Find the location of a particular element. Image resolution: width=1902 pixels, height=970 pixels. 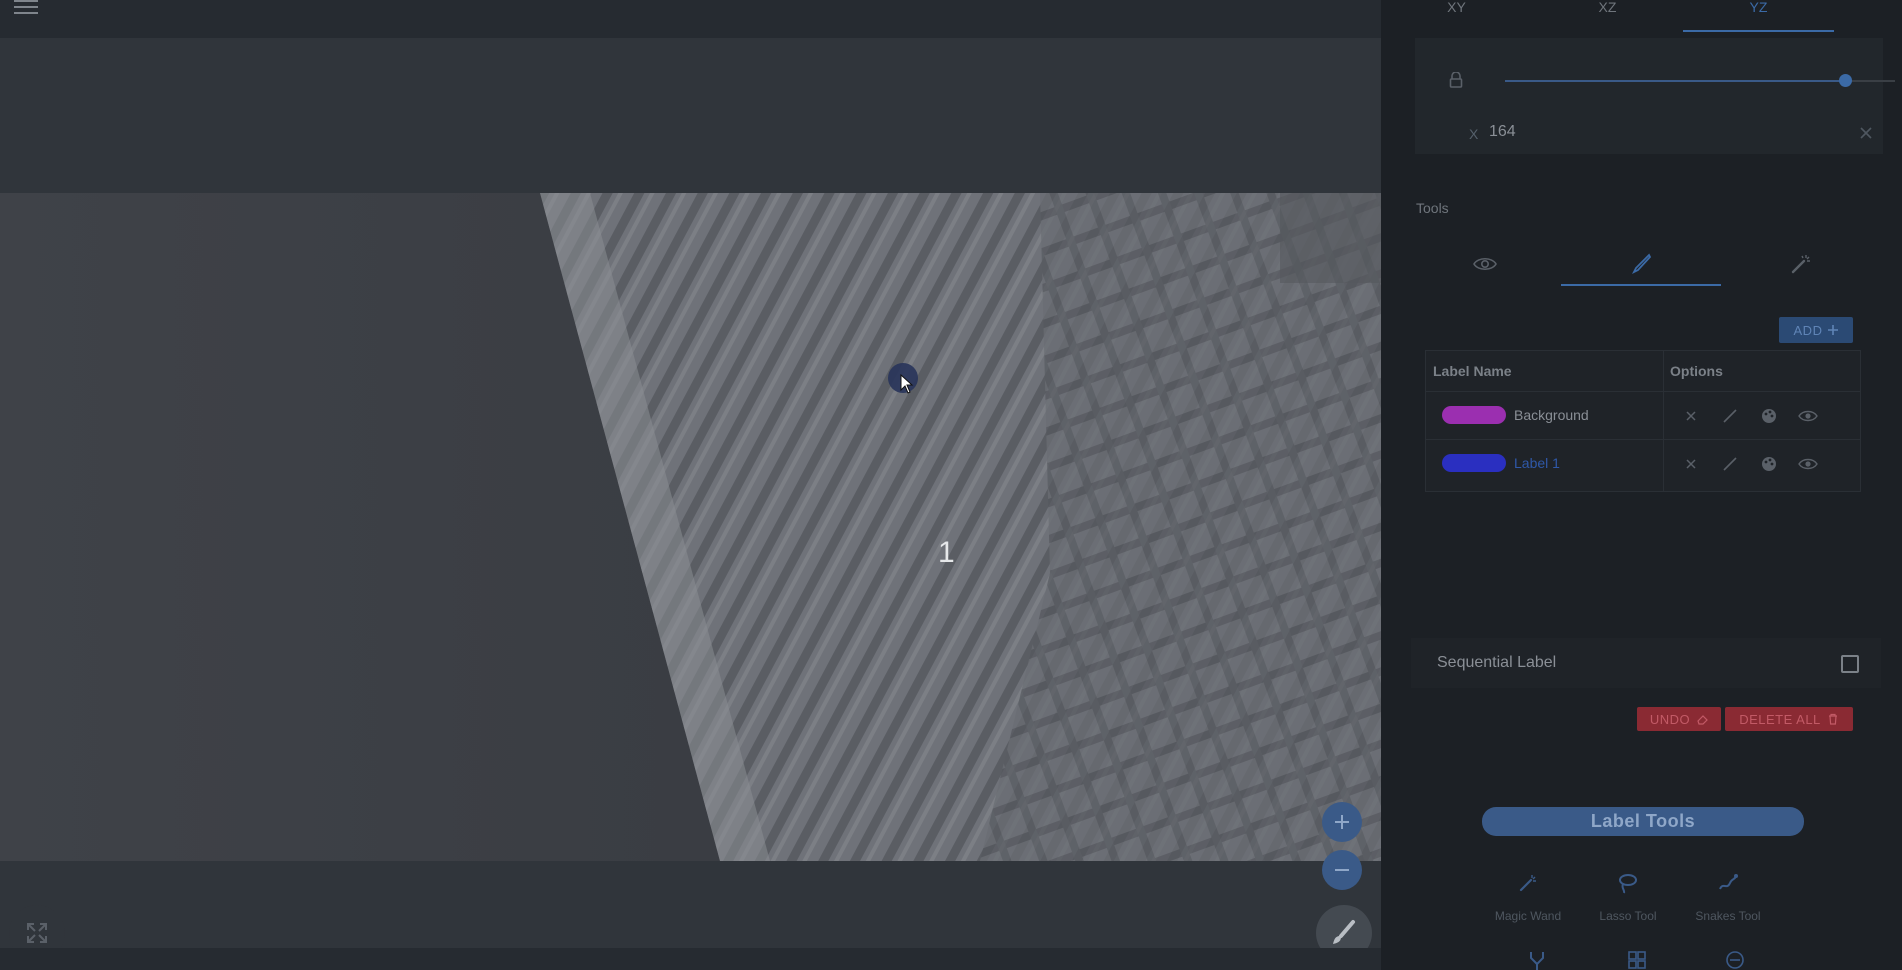

undo-button: UNDO is located at coordinates (1679, 719).